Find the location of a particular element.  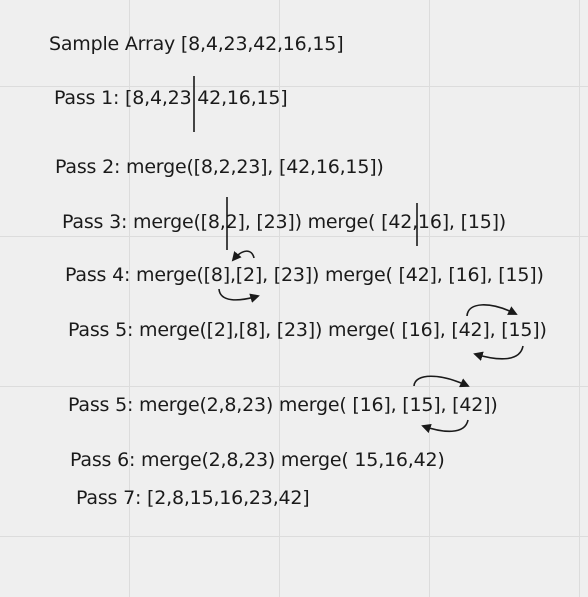

pass-1-line: Pass 1: [8,4,23 42,16,15] is located at coordinates (171, 98).